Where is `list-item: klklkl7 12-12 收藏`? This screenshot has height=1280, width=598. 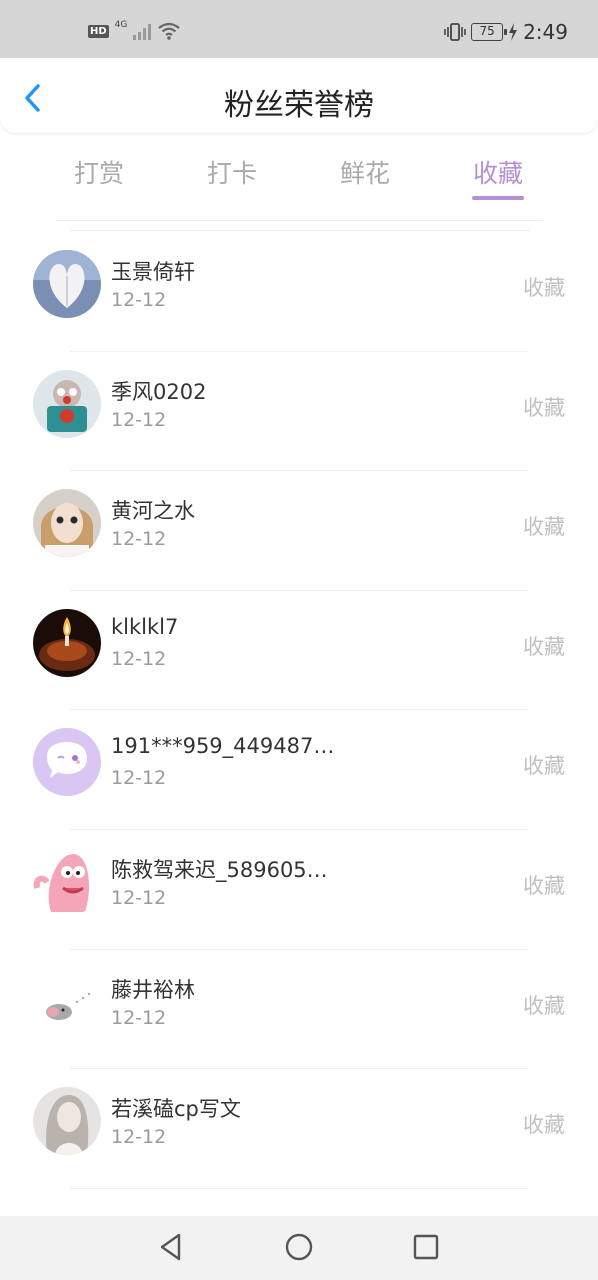 list-item: klklkl7 12-12 收藏 is located at coordinates (299, 651).